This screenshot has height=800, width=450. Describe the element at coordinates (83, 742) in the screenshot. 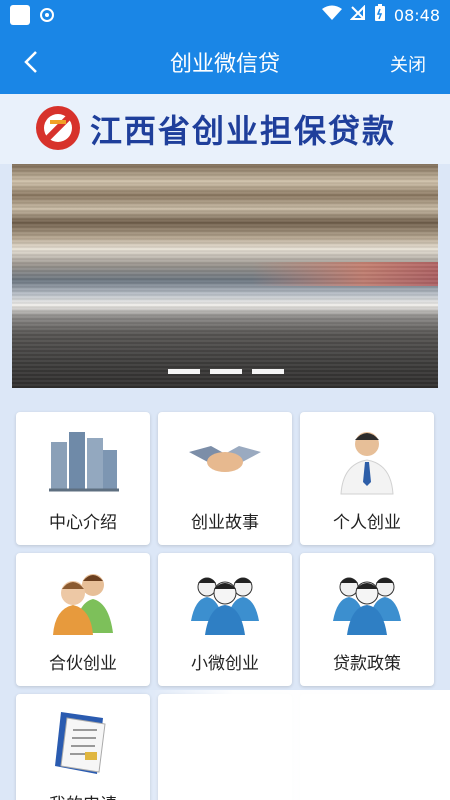

I see `document-icon` at that location.